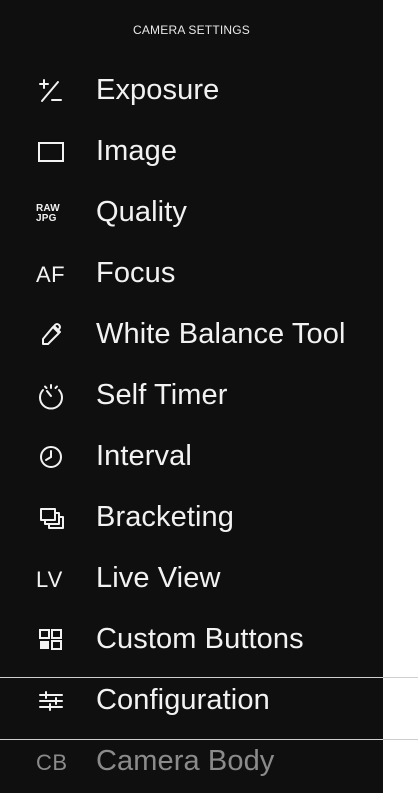 Image resolution: width=418 pixels, height=793 pixels. Describe the element at coordinates (185, 761) in the screenshot. I see `menu-item-label: Camera Body` at that location.